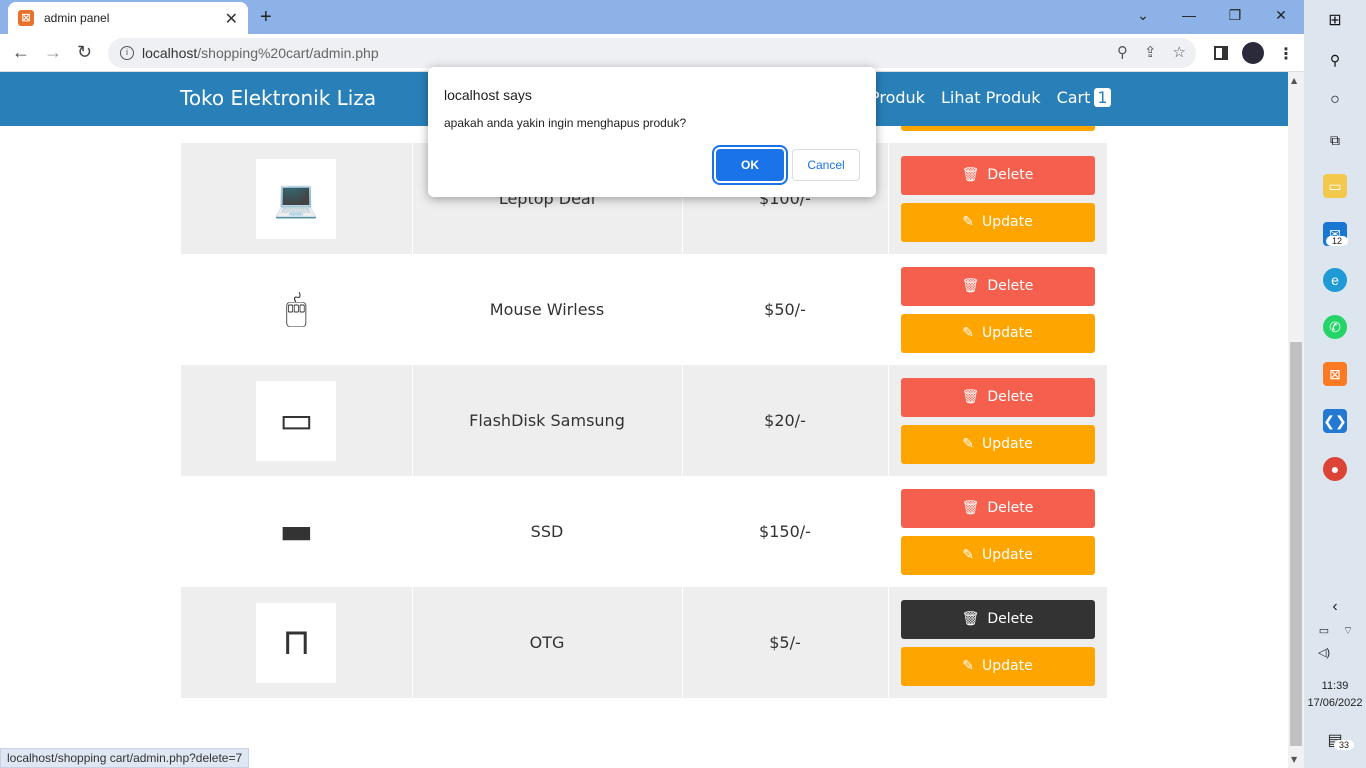 This screenshot has width=1366, height=768. I want to click on site-info-icon: i, so click(127, 53).